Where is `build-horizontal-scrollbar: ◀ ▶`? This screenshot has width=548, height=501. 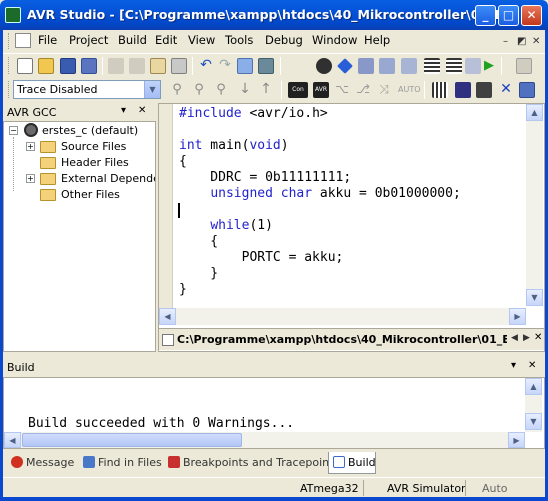
build-horizontal-scrollbar: ◀ ▶ is located at coordinates (264, 440).